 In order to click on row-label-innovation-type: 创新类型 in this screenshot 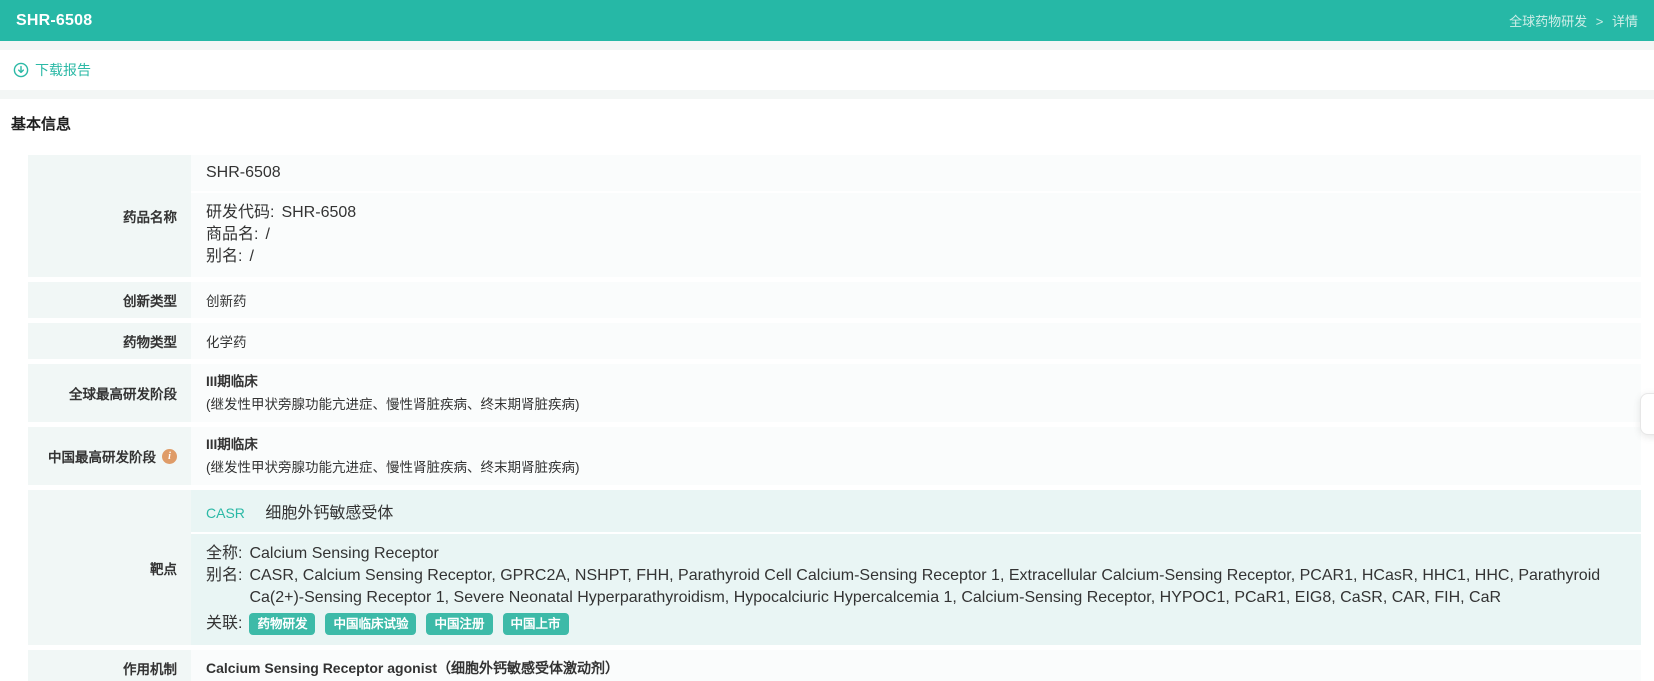, I will do `click(109, 300)`.